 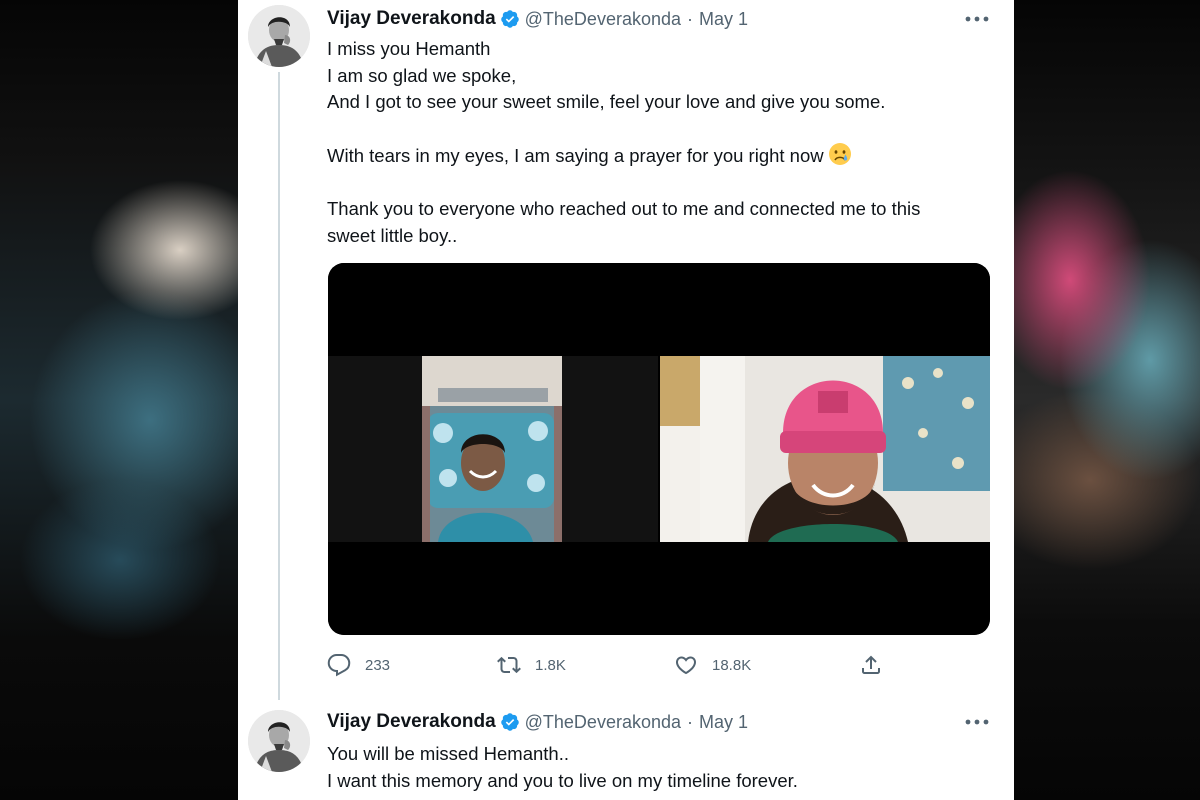 I want to click on video-panel-left, so click(x=492, y=449).